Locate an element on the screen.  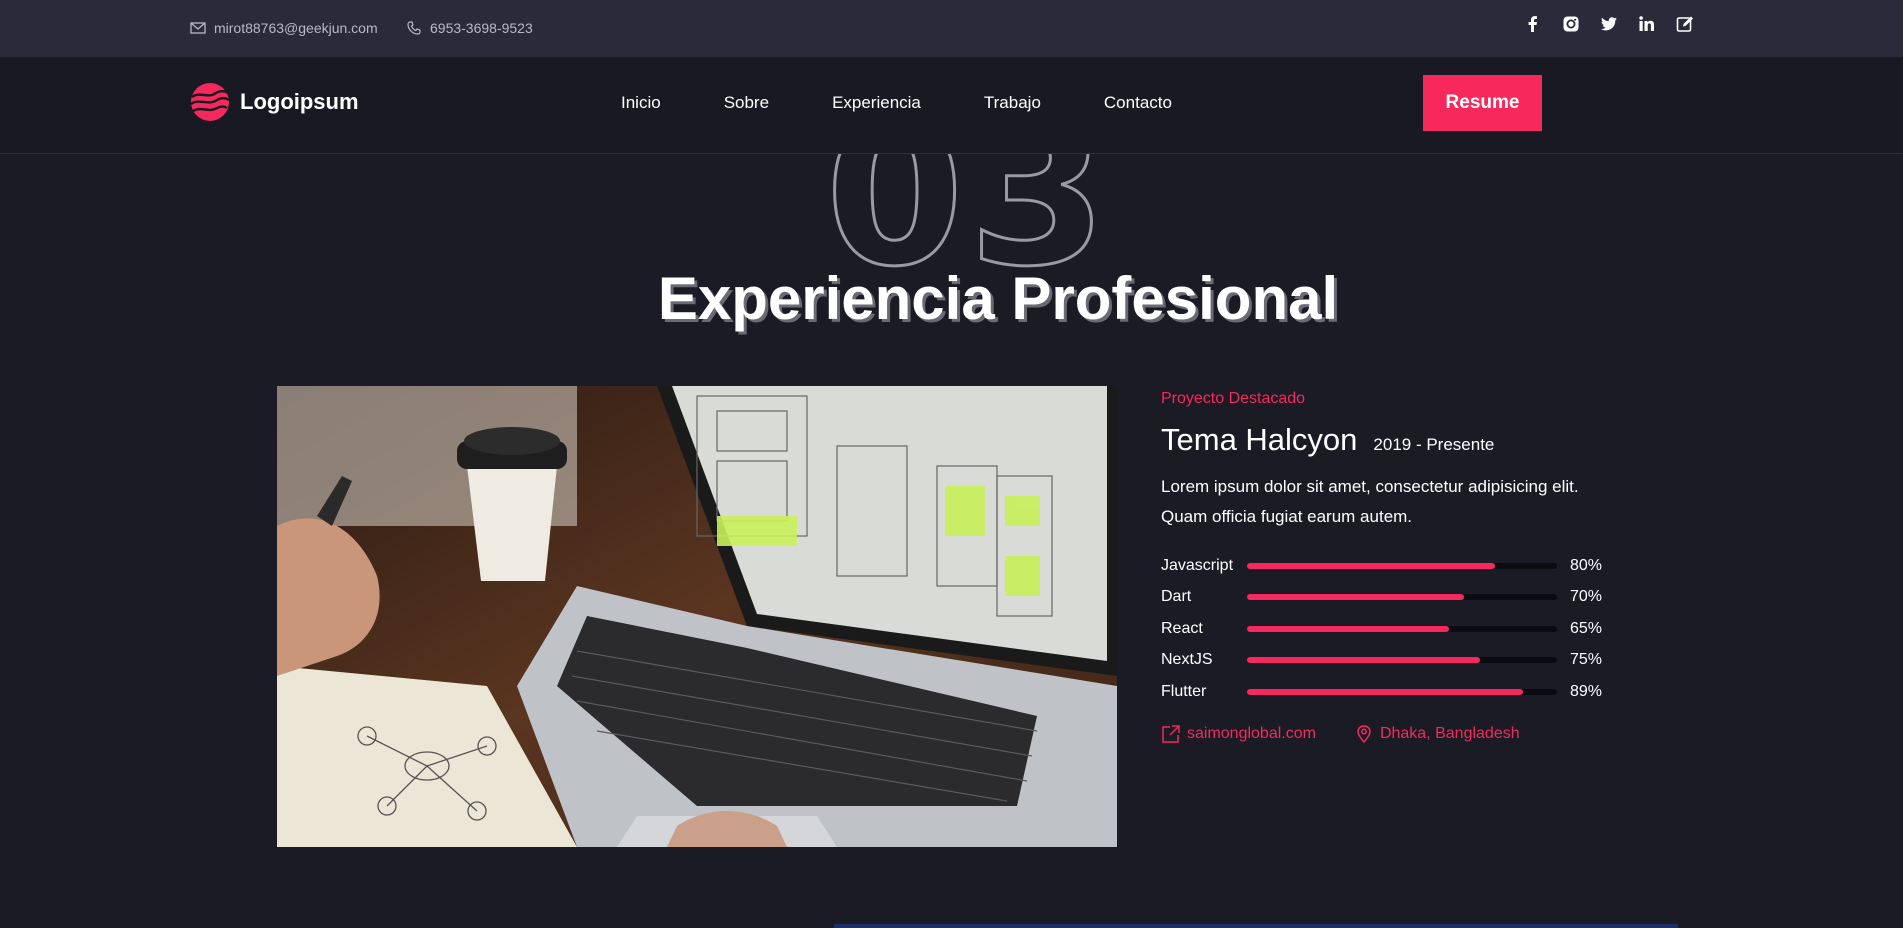
social-links is located at coordinates (1609, 24).